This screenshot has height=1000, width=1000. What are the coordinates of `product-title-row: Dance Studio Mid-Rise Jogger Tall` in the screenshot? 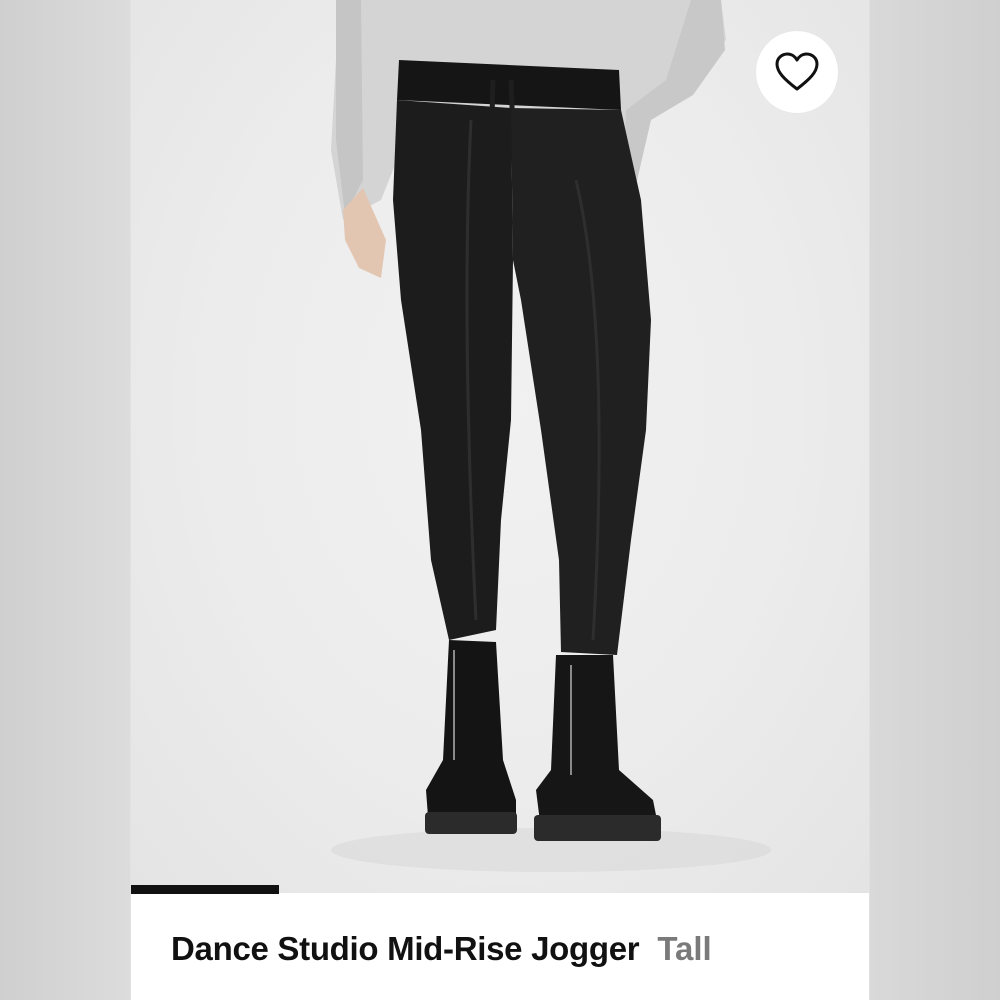 It's located at (441, 949).